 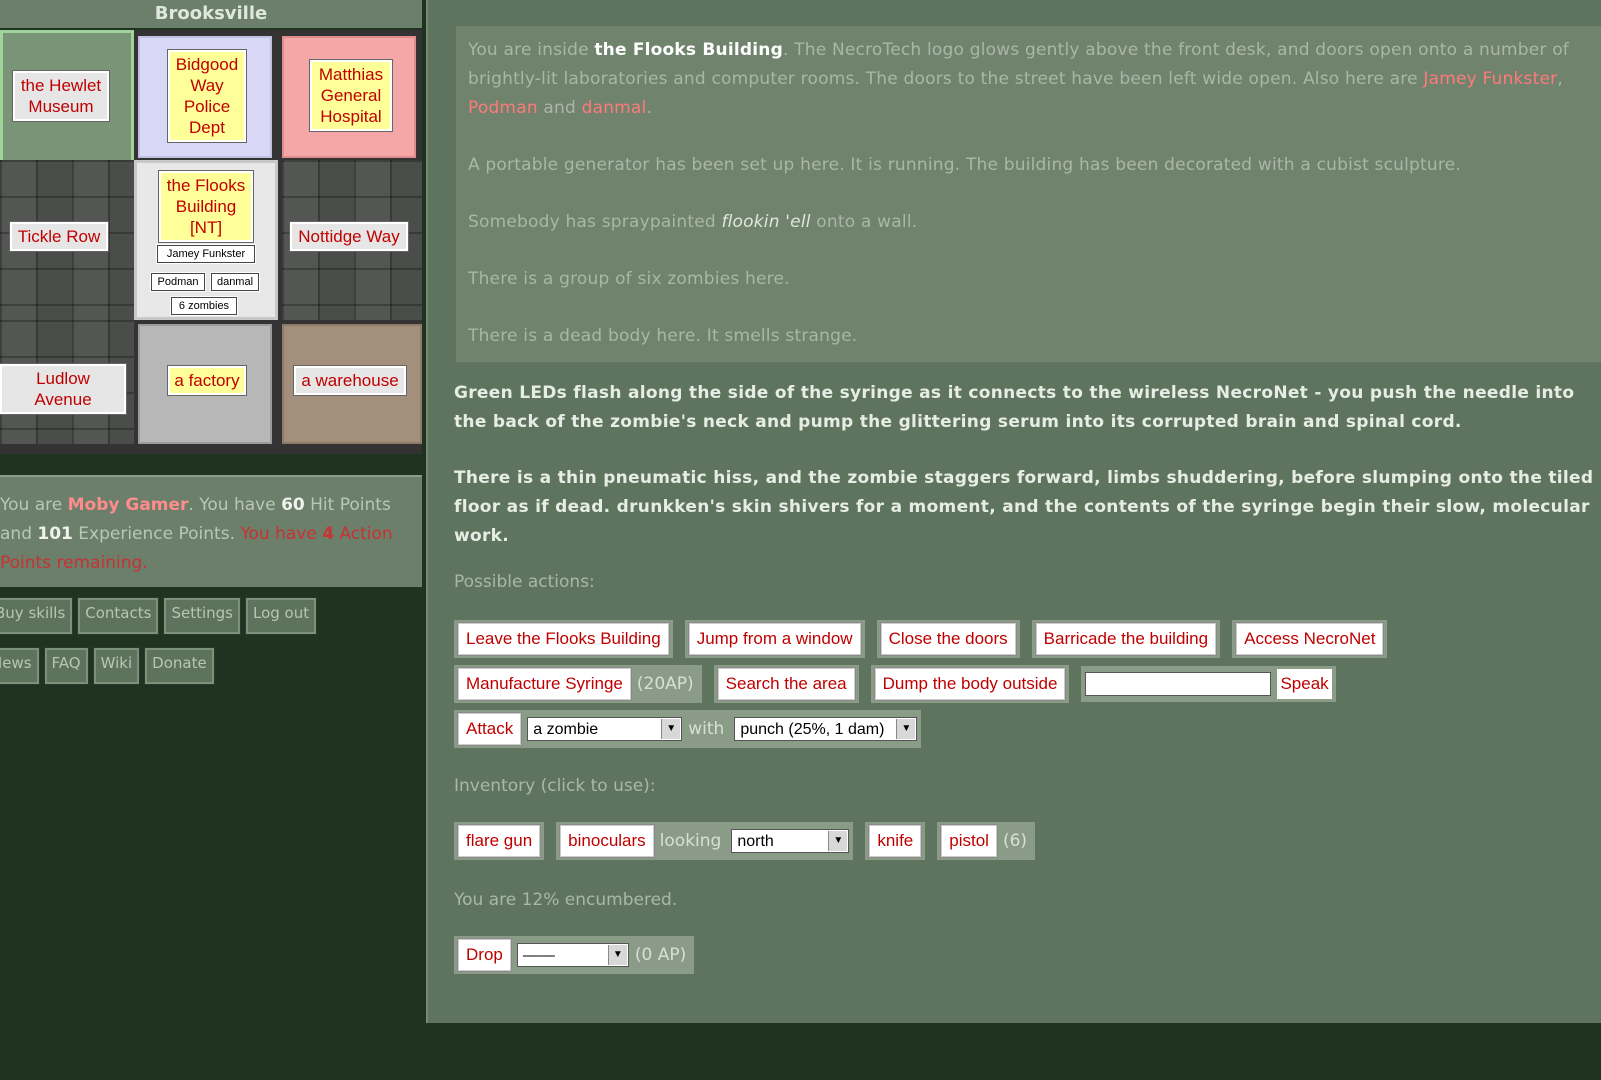 What do you see at coordinates (489, 729) in the screenshot?
I see `attack-button: Attack` at bounding box center [489, 729].